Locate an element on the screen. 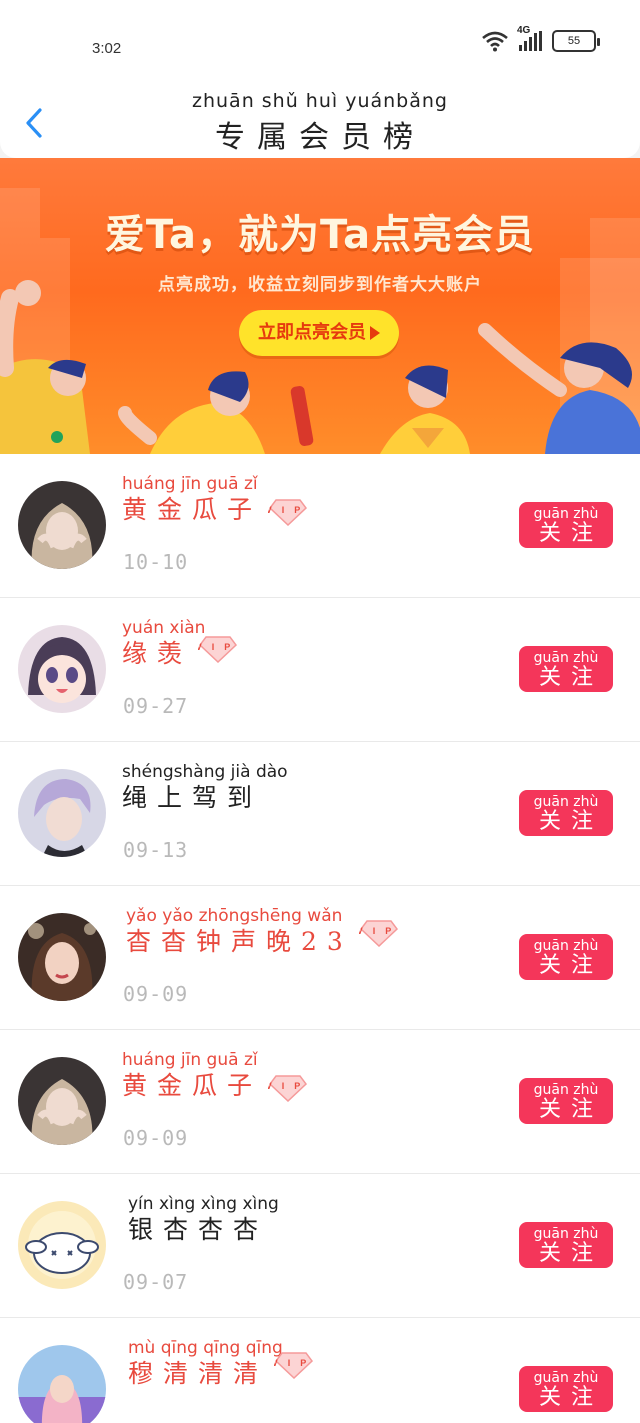 This screenshot has width=640, height=1423. member-name-pinyin: yín xìng xìng xìng is located at coordinates (203, 1204).